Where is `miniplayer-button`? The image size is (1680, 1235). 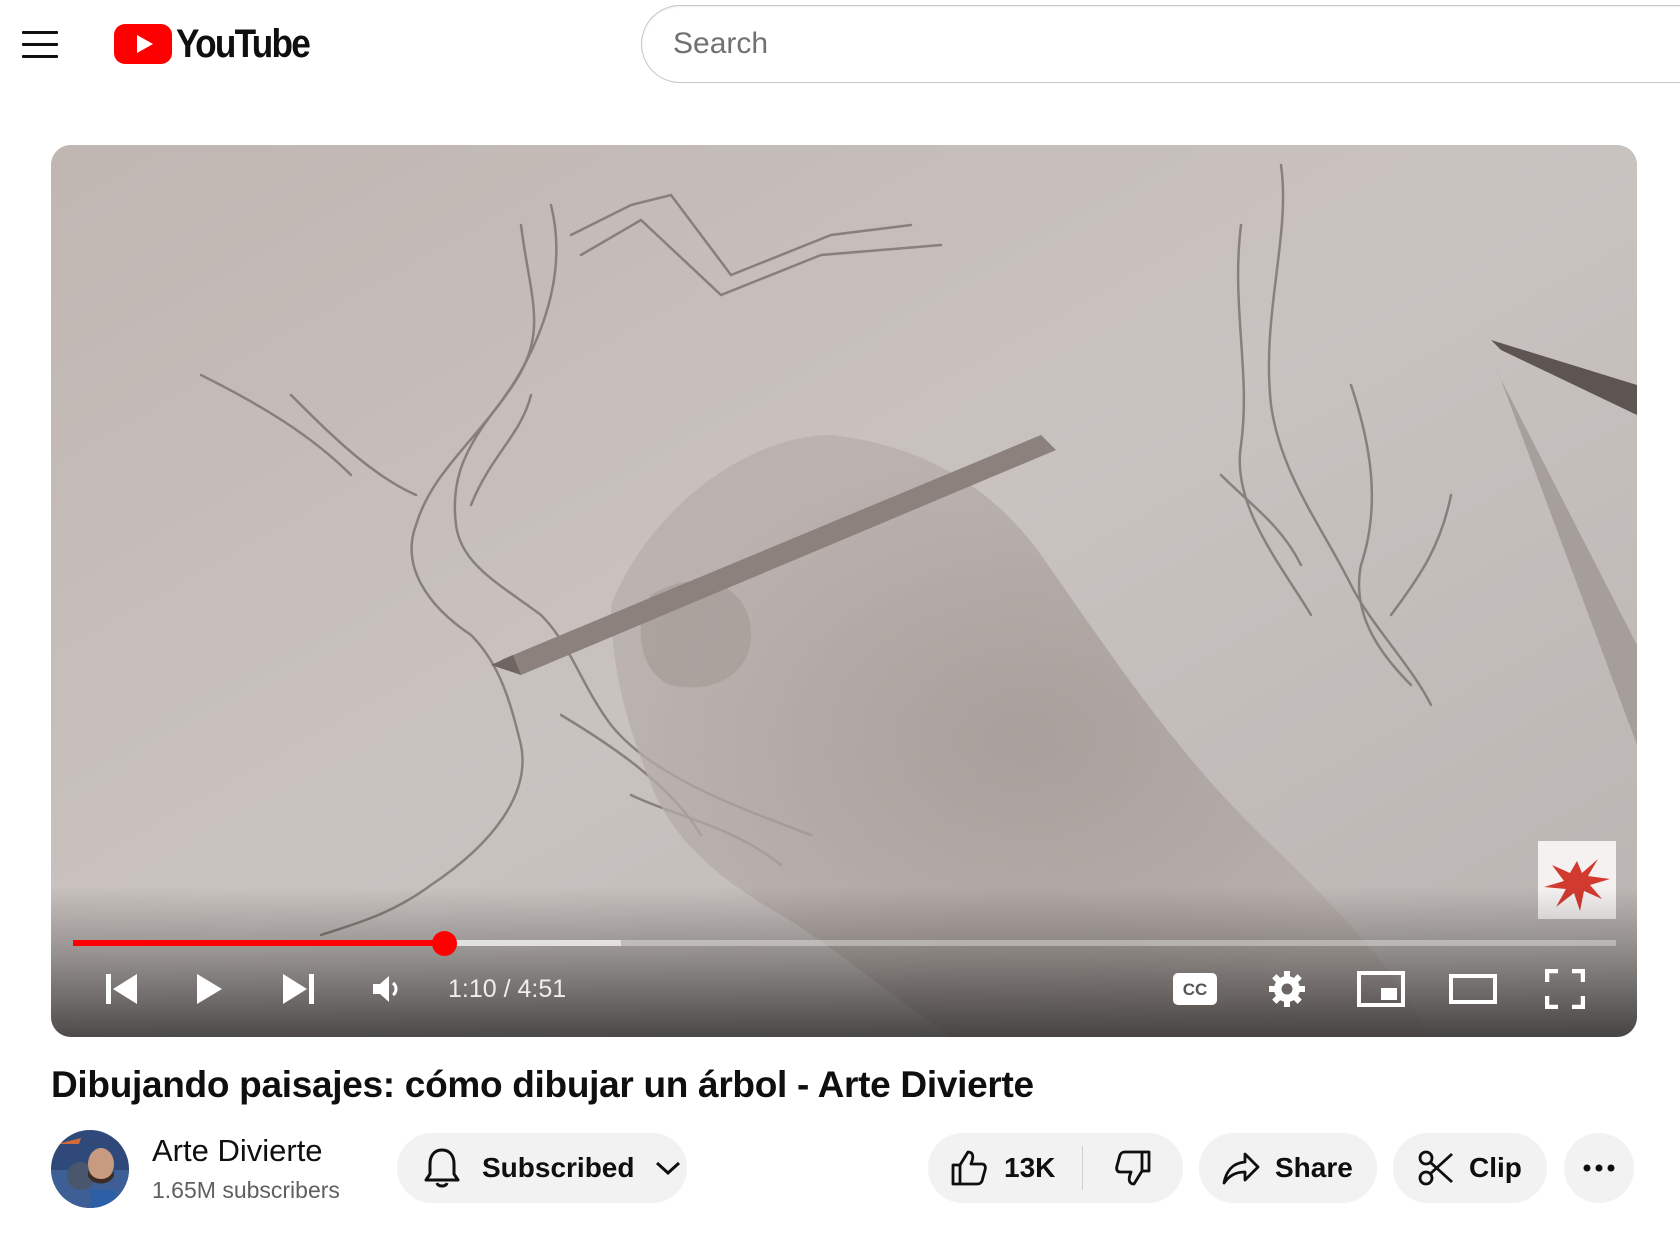 miniplayer-button is located at coordinates (1381, 989).